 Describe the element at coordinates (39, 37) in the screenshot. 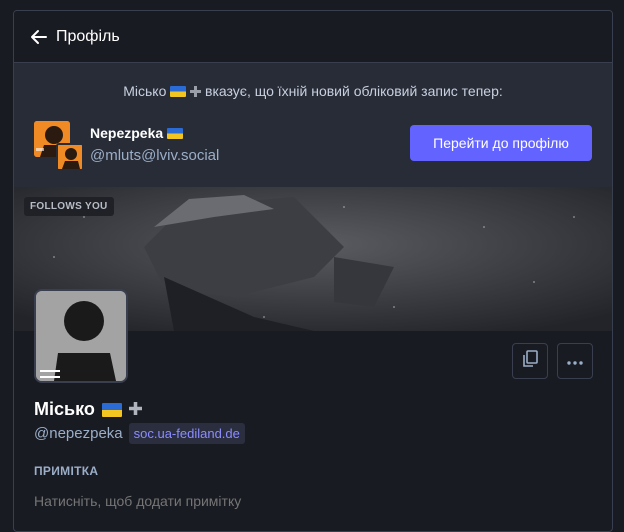

I see `arrow-left-icon` at that location.